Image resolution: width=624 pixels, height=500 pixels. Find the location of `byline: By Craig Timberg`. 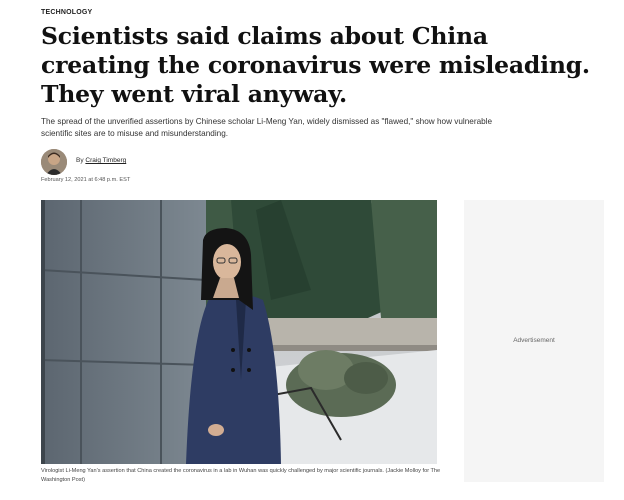

byline: By Craig Timberg is located at coordinates (101, 160).